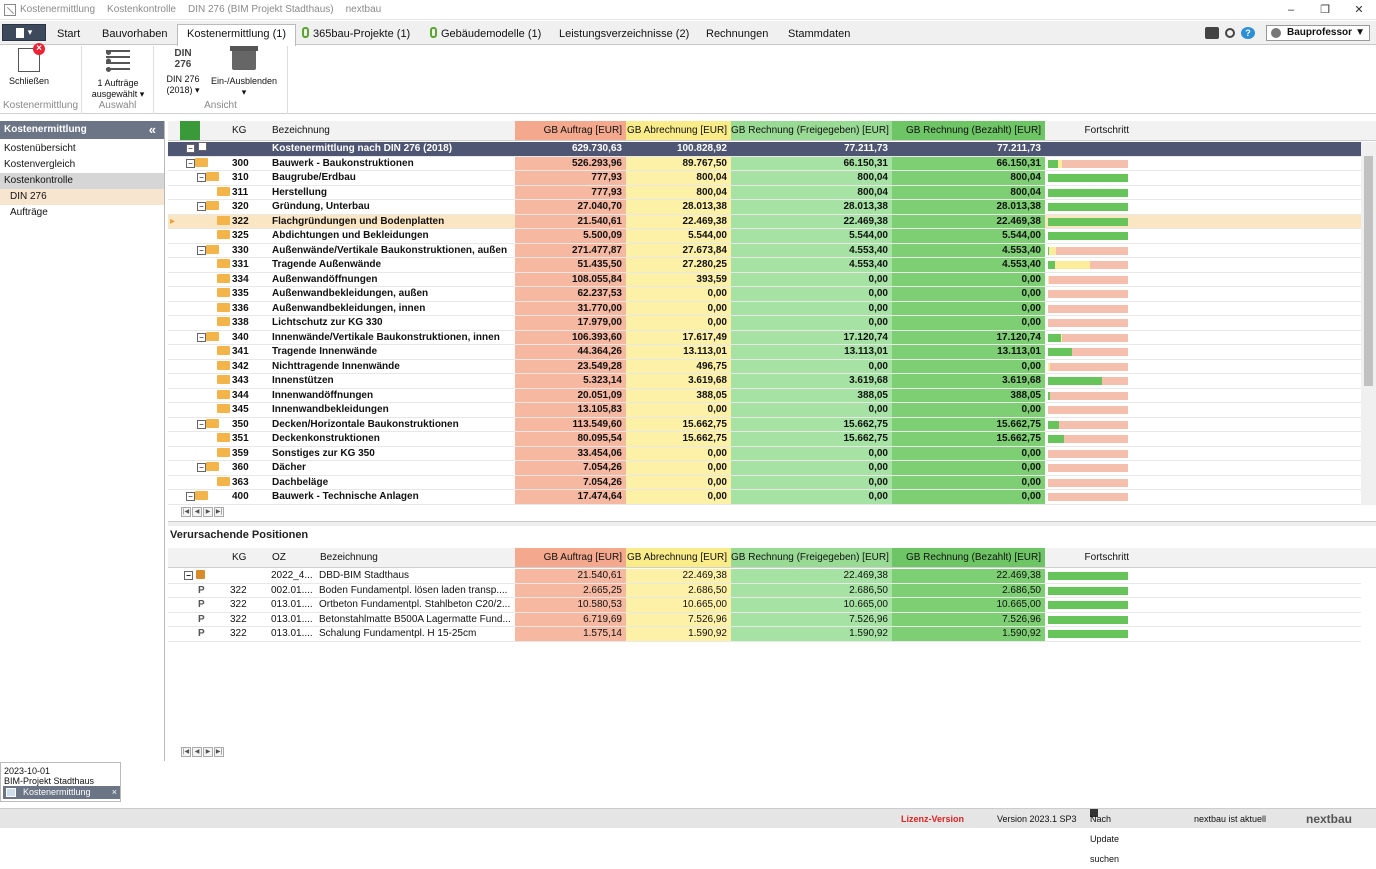 This screenshot has height=869, width=1376. Describe the element at coordinates (118, 94) in the screenshot. I see `orders-label-2: ausgewählt ▾` at that location.